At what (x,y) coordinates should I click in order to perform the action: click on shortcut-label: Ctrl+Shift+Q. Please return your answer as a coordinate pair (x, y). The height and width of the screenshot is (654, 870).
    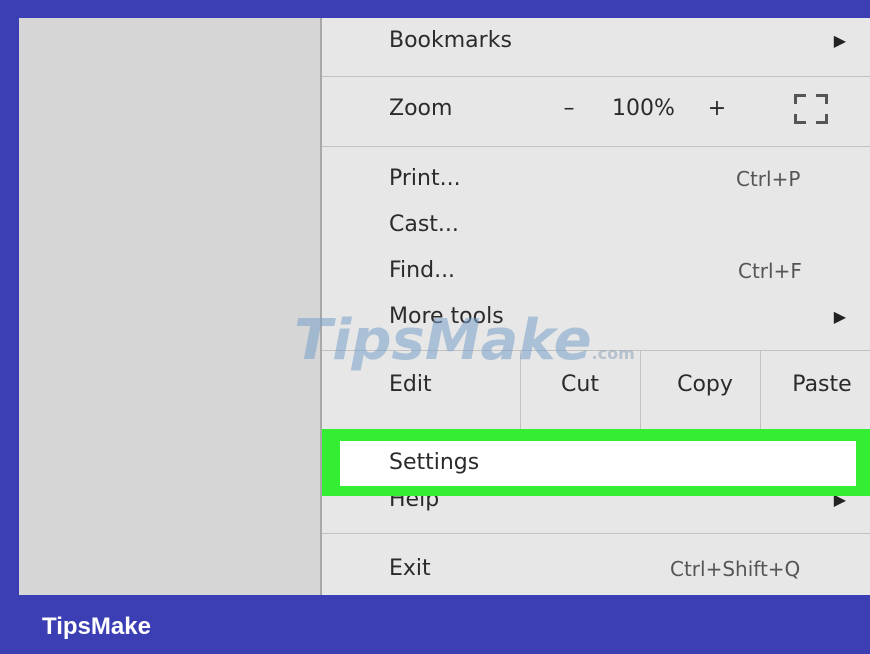
    Looking at the image, I should click on (735, 569).